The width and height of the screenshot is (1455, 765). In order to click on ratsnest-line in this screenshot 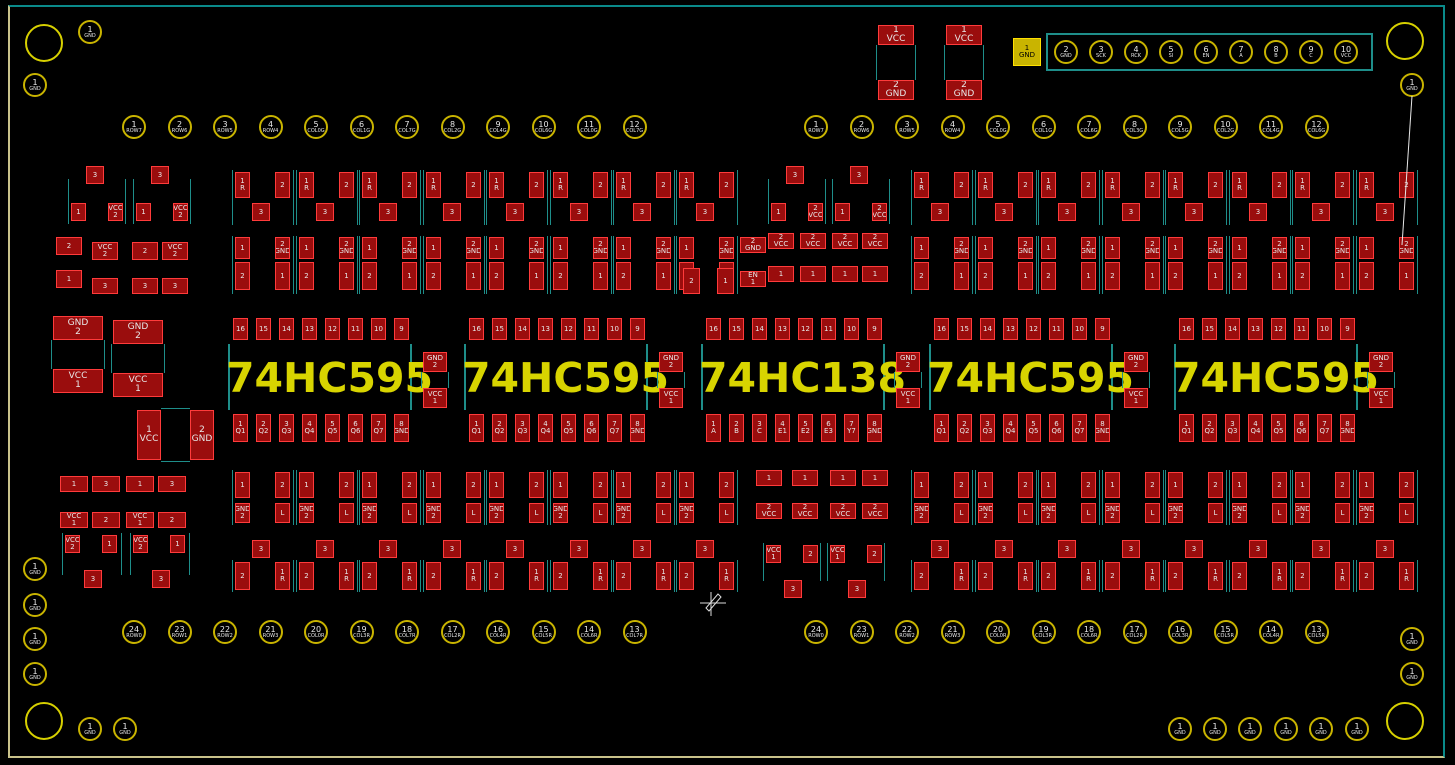, I will do `click(1407, 170)`.